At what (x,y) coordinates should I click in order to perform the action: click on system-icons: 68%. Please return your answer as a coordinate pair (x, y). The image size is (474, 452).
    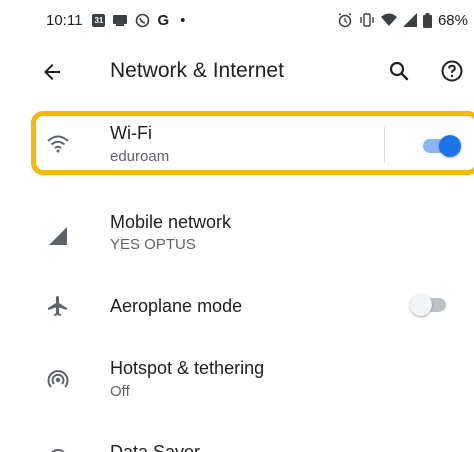
    Looking at the image, I should click on (402, 20).